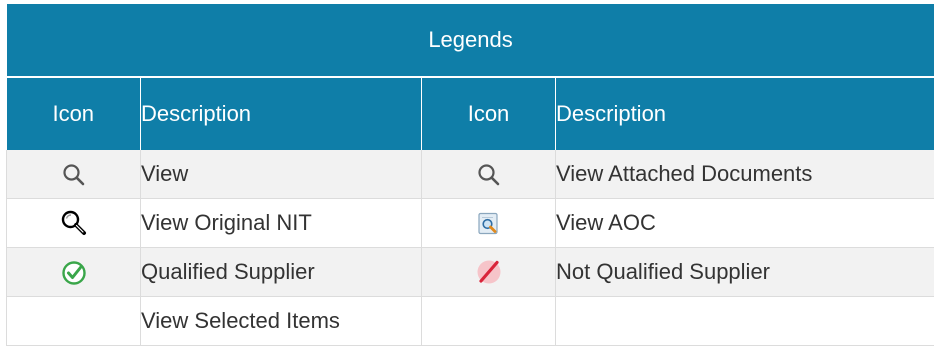 This screenshot has width=934, height=346. I want to click on legend-description: Not Qualified Supplier, so click(745, 272).